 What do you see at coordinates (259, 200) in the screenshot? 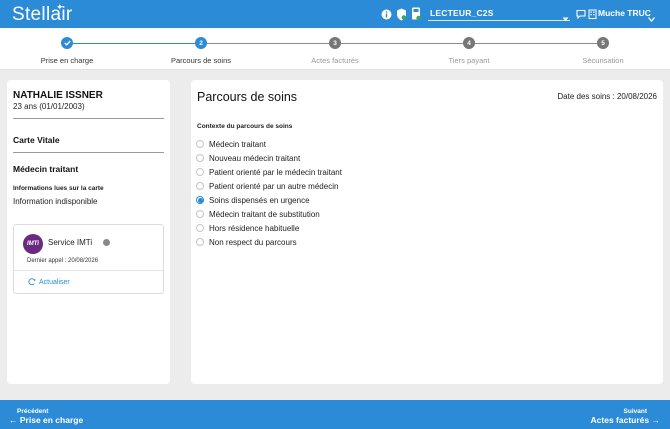
I see `radio-option-label: Soins dispensés en urgence` at bounding box center [259, 200].